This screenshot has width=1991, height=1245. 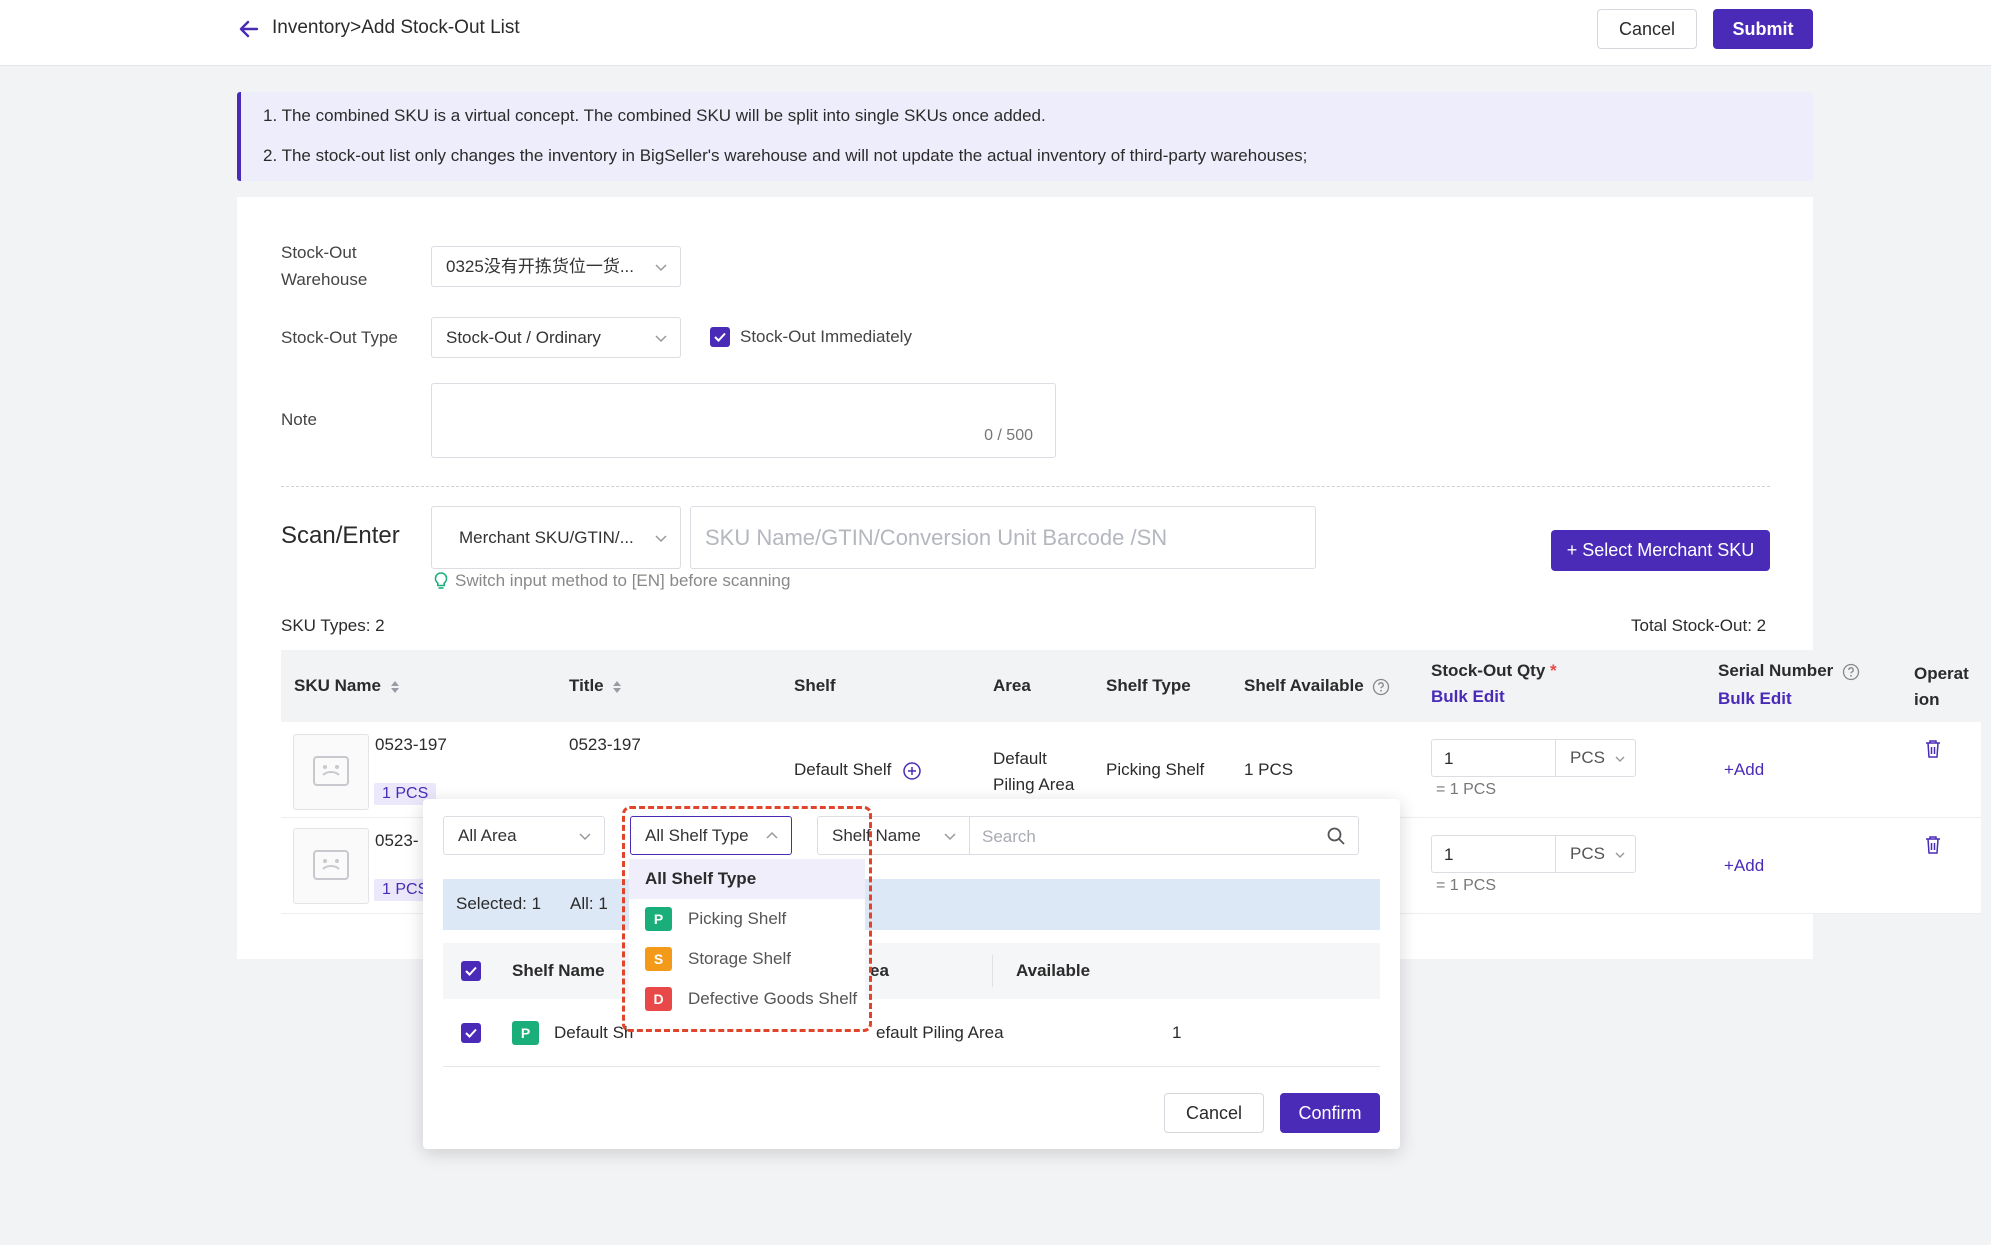 I want to click on dropdown-option-defective-goods-shelf: D Defective Goods Shelf, so click(x=747, y=999).